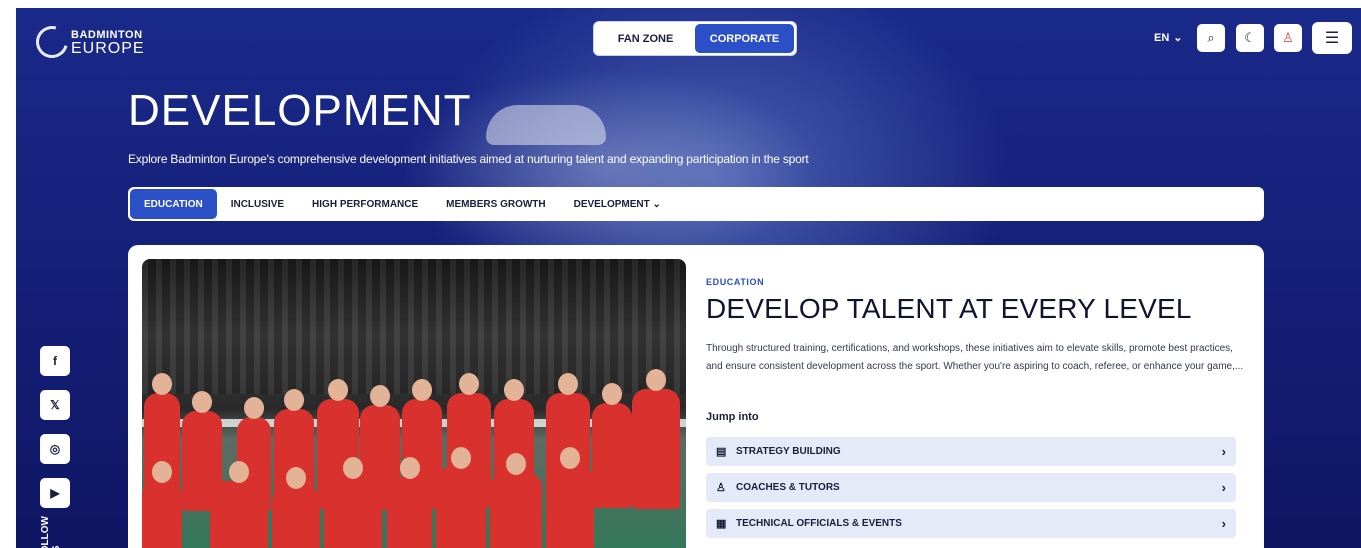 Image resolution: width=1361 pixels, height=548 pixels. Describe the element at coordinates (744, 38) in the screenshot. I see `corporate-button: CORPORATE` at that location.